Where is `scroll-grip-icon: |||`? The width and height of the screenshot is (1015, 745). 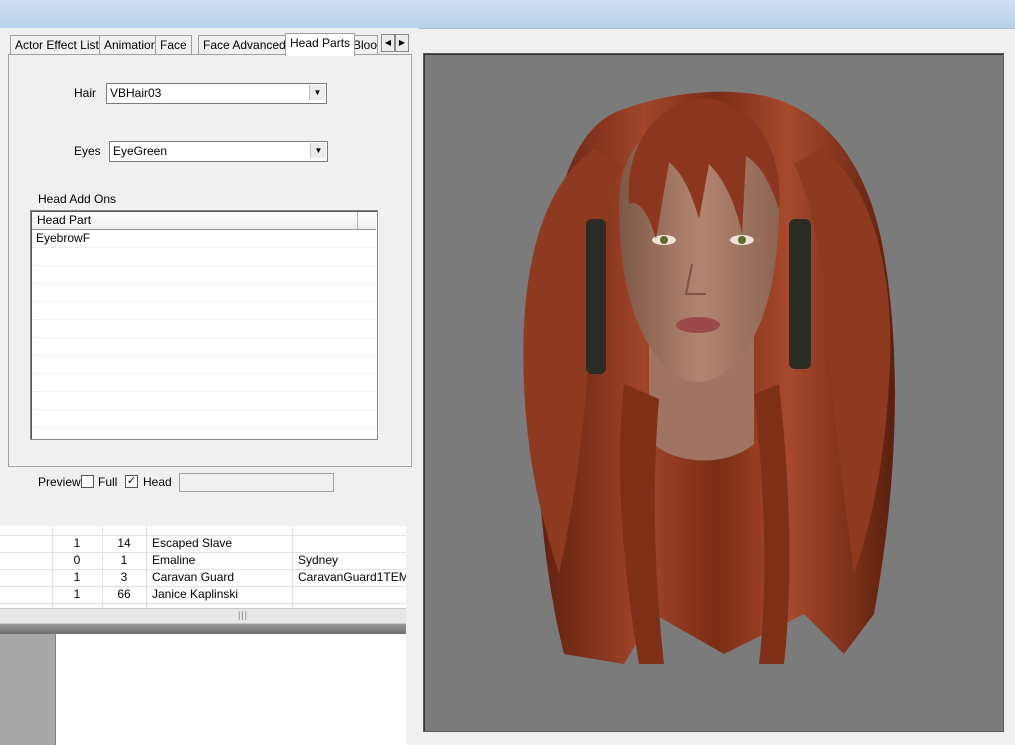 scroll-grip-icon: ||| is located at coordinates (243, 615).